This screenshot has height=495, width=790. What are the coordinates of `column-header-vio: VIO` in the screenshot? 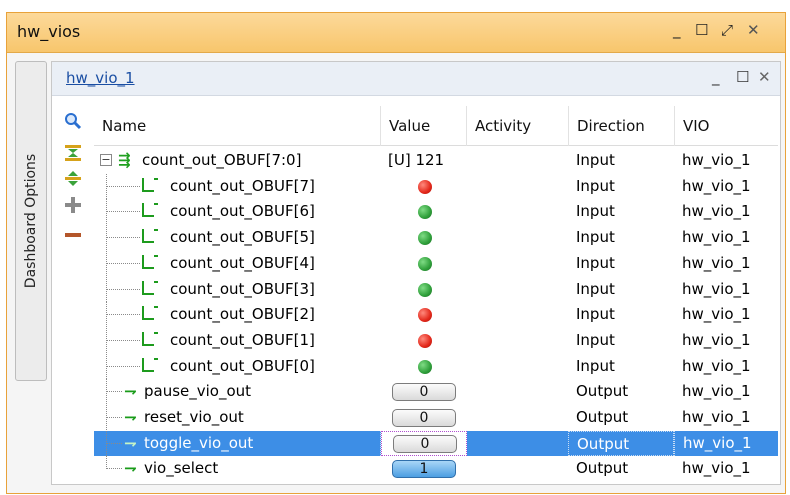 It's located at (726, 126).